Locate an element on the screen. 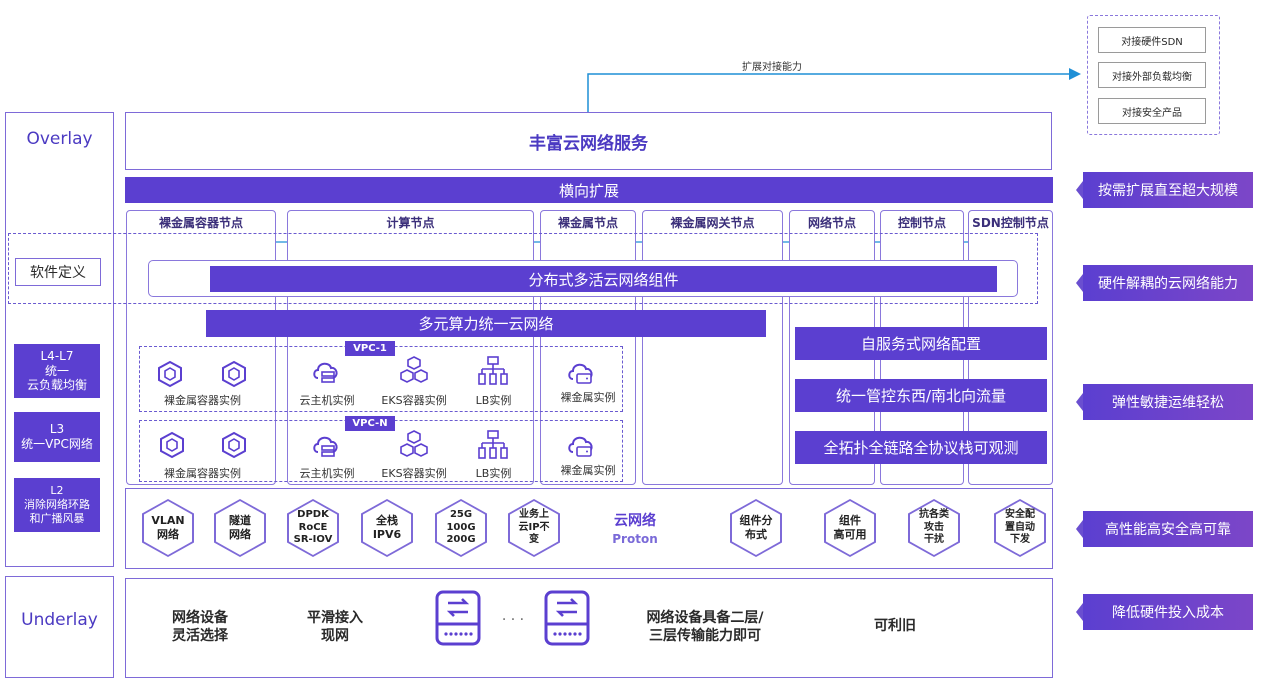  feature-self-service: 自服务式网络配置 is located at coordinates (921, 343).